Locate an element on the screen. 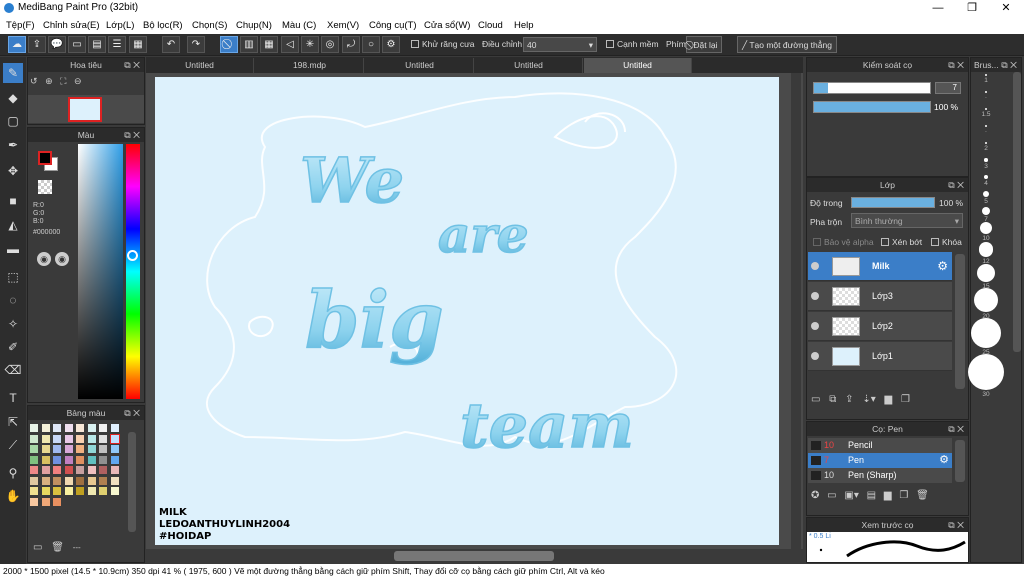 This screenshot has width=1024, height=578. comment-icon: 💬 is located at coordinates (57, 44).